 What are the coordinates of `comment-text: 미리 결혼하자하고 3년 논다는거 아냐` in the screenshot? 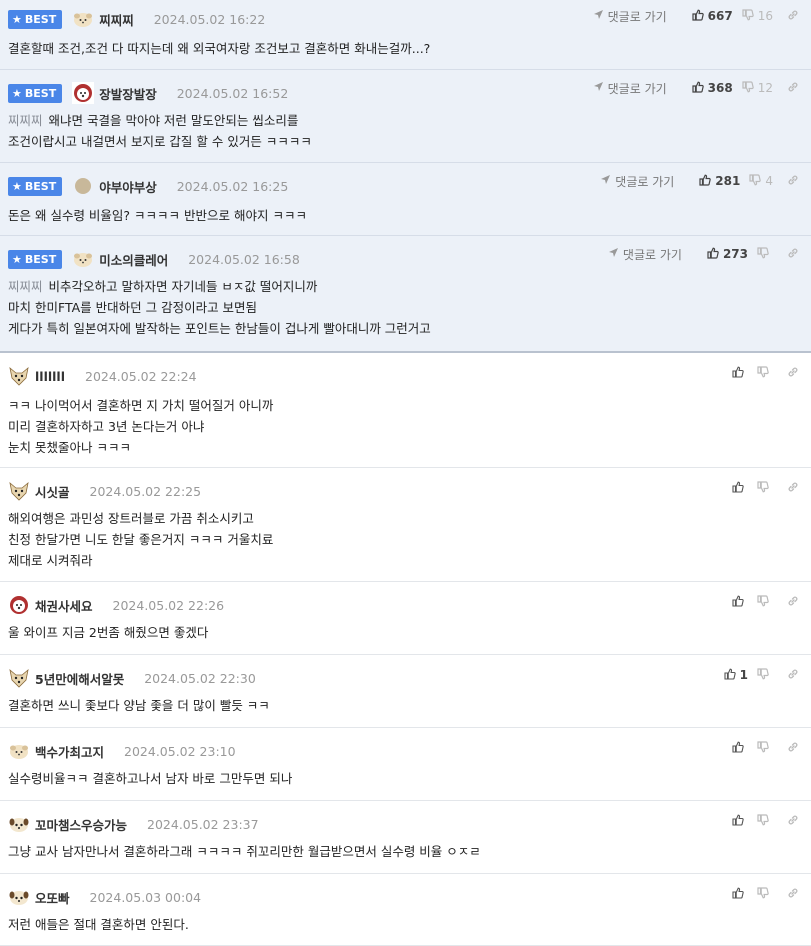 It's located at (106, 426).